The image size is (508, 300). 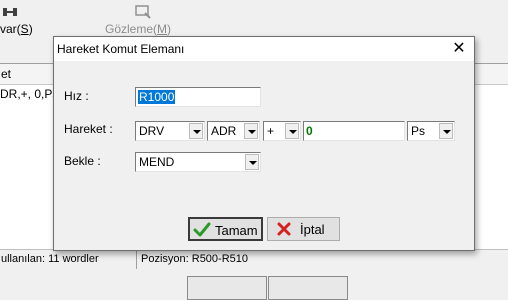 I want to click on amount-input: 0, so click(x=354, y=131).